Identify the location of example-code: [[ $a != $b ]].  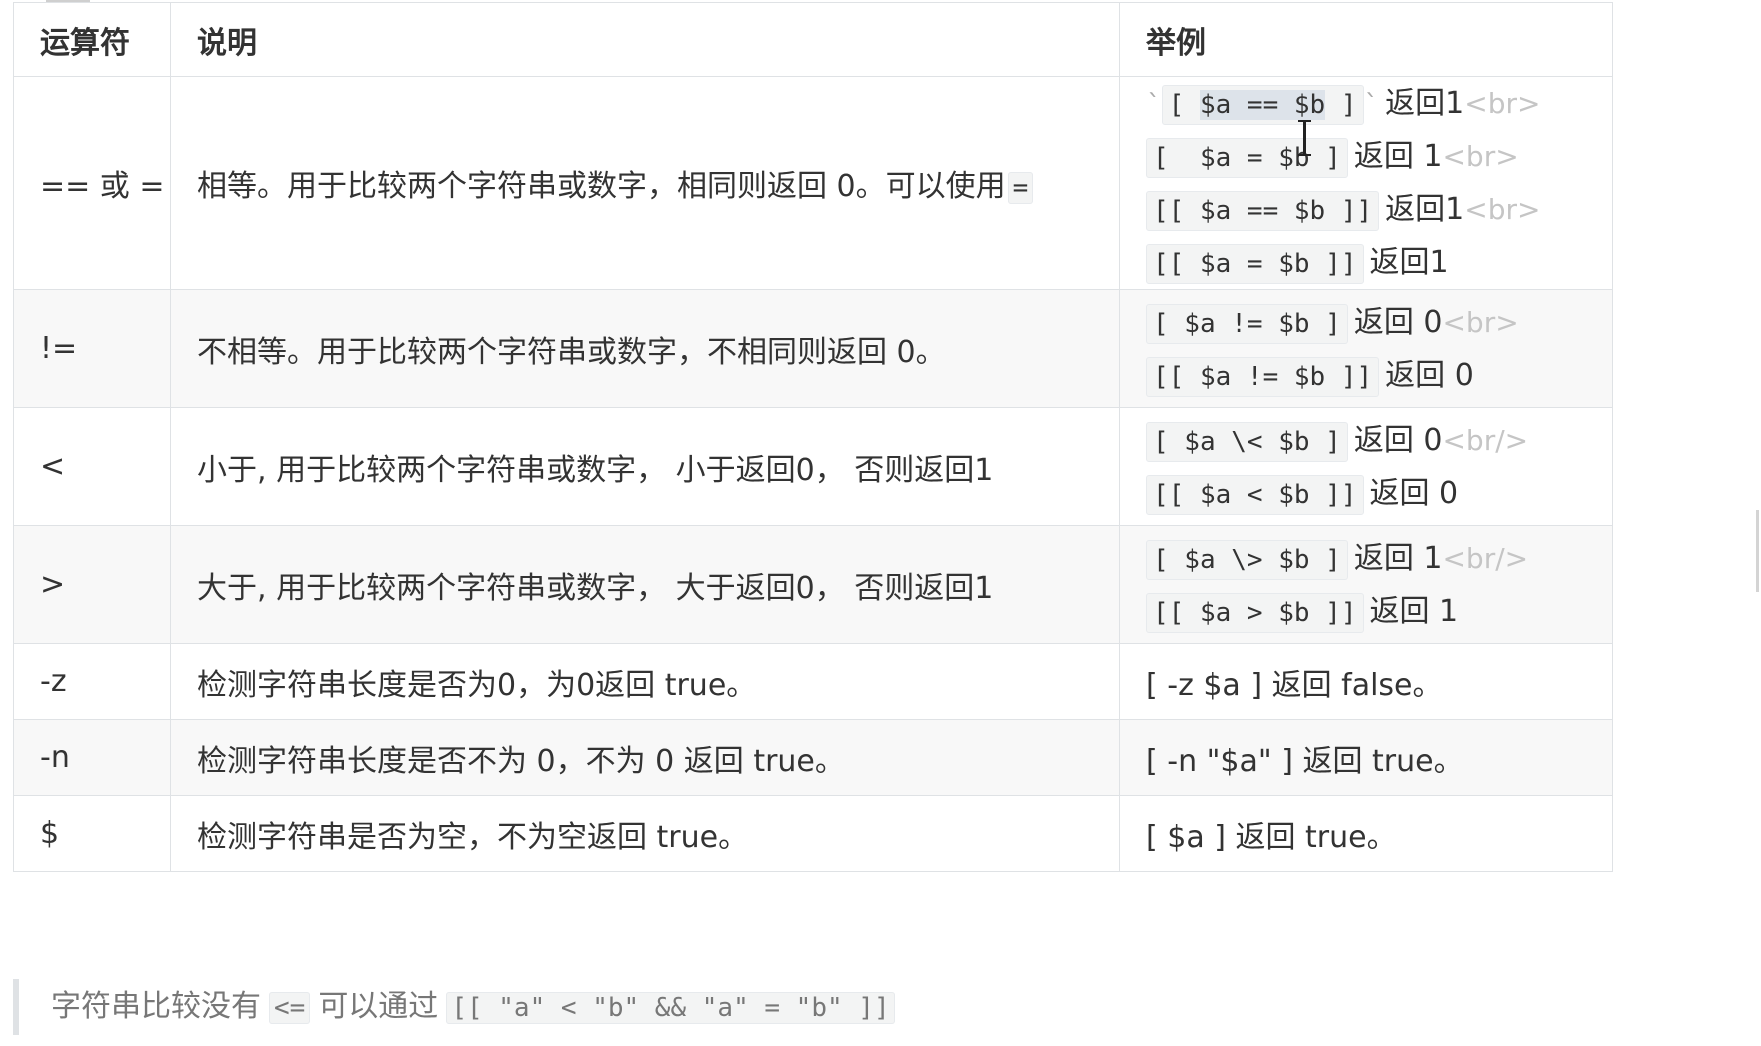
(1263, 376).